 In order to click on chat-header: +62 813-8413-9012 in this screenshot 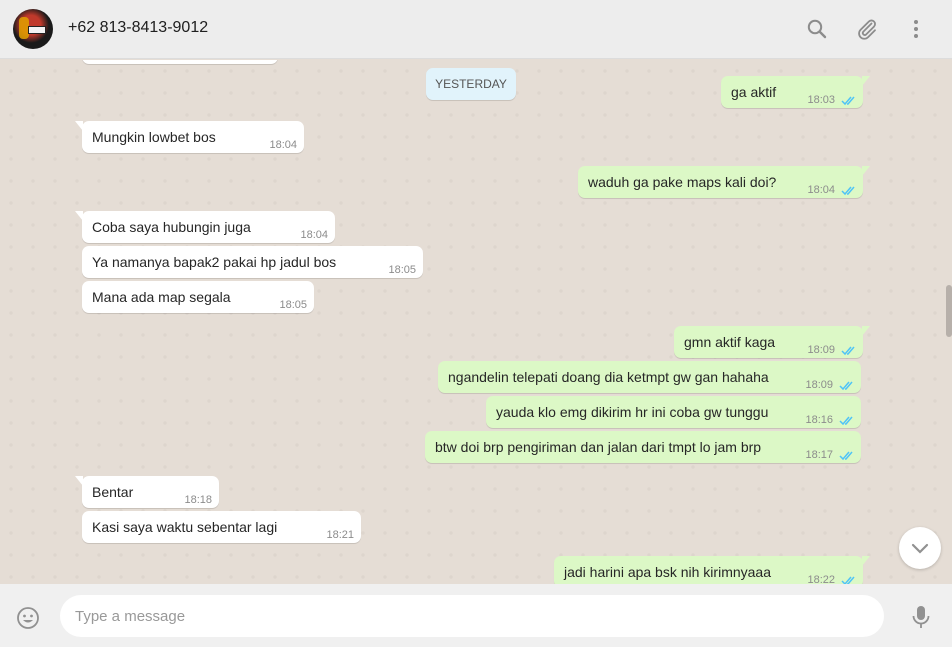, I will do `click(476, 29)`.